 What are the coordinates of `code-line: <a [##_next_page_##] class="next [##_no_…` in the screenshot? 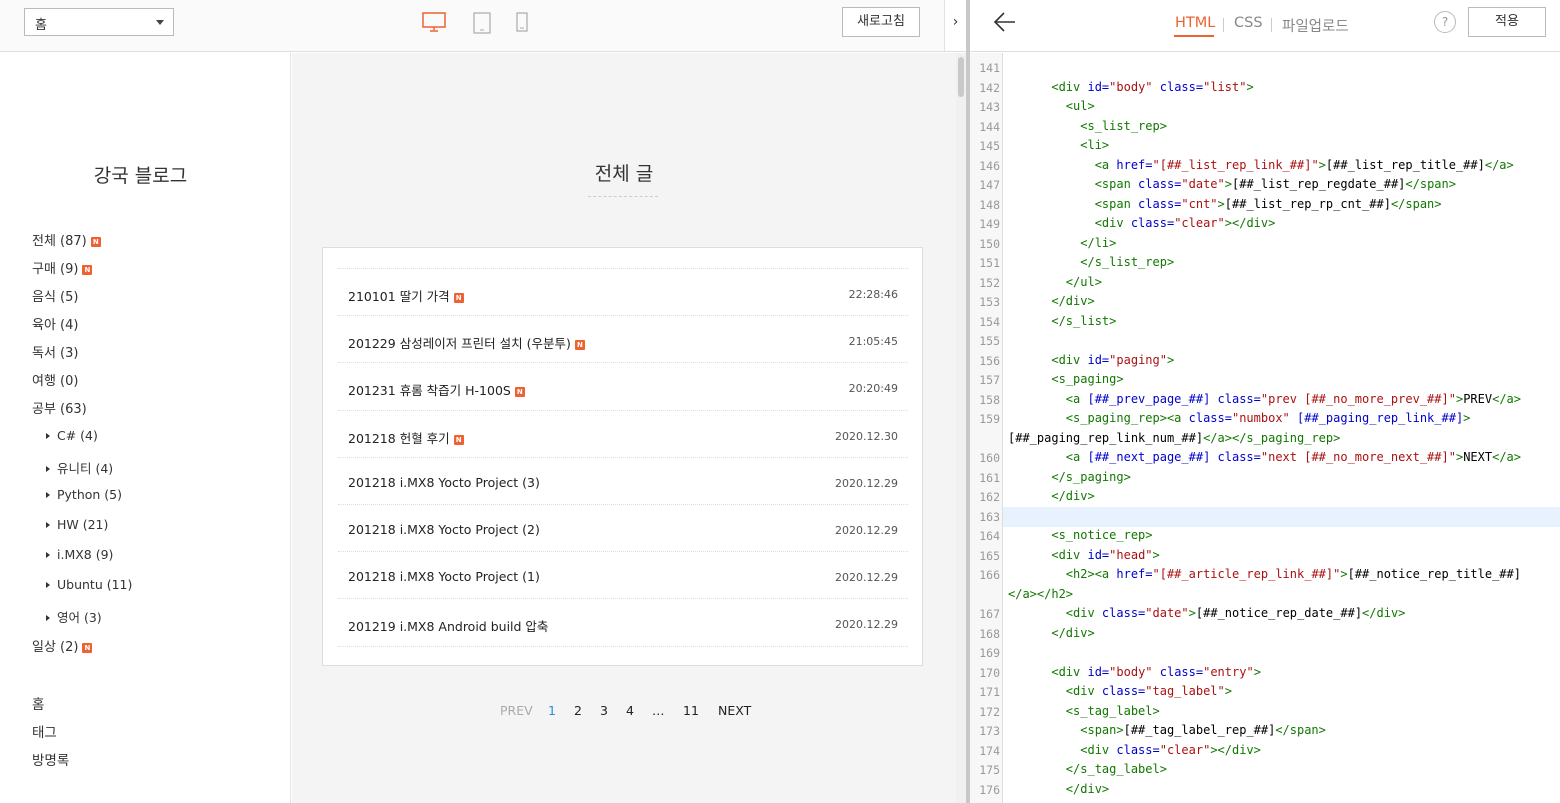 It's located at (1264, 457).